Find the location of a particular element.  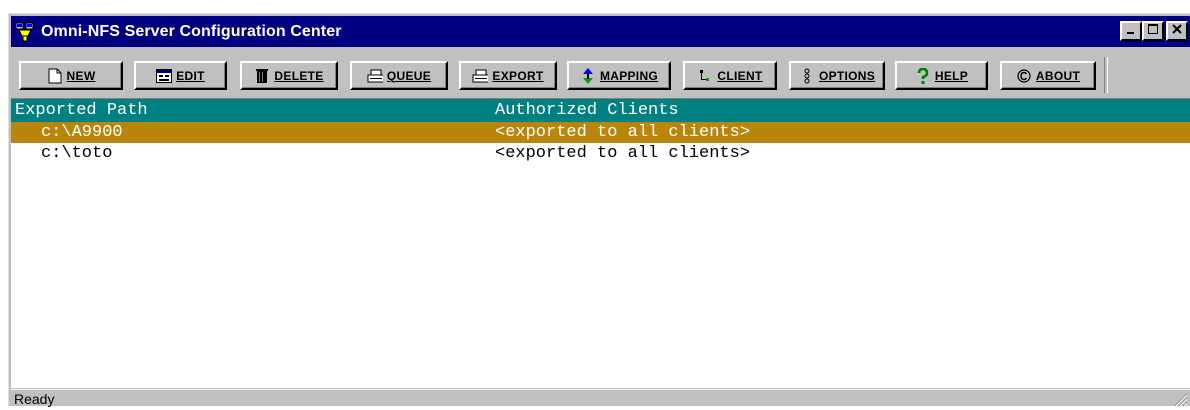

maximize-button is located at coordinates (1153, 31).